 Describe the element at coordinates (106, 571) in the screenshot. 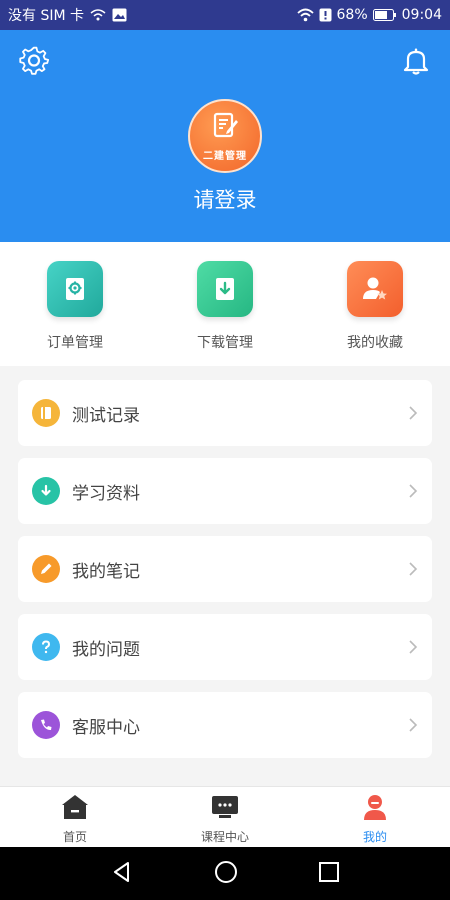

I see `menu-label: 我的笔记` at that location.